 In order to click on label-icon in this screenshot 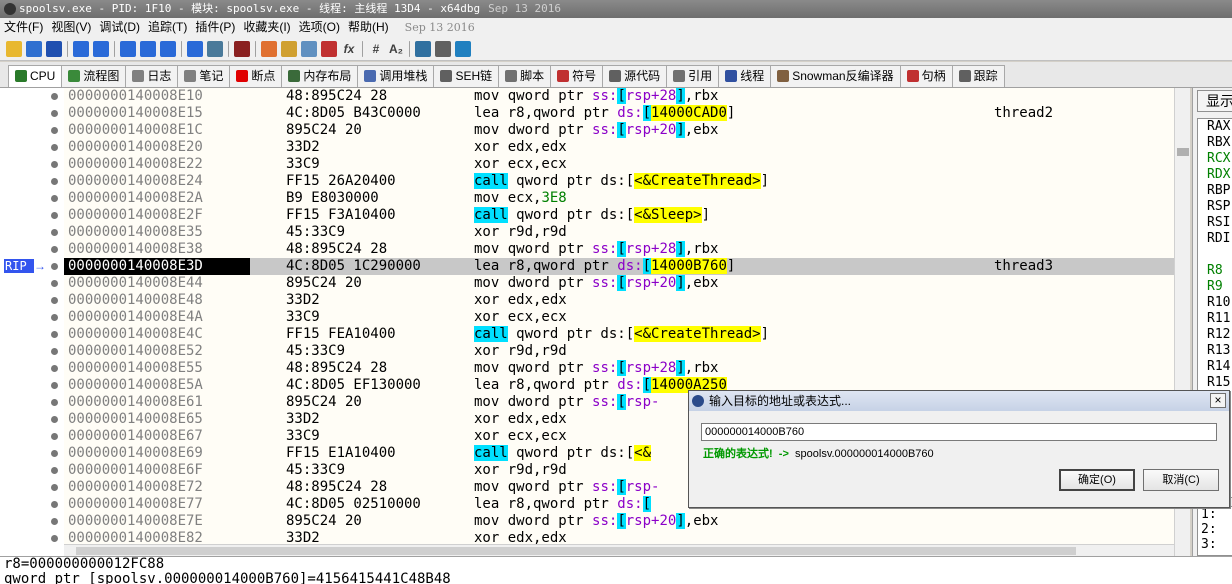, I will do `click(309, 49)`.